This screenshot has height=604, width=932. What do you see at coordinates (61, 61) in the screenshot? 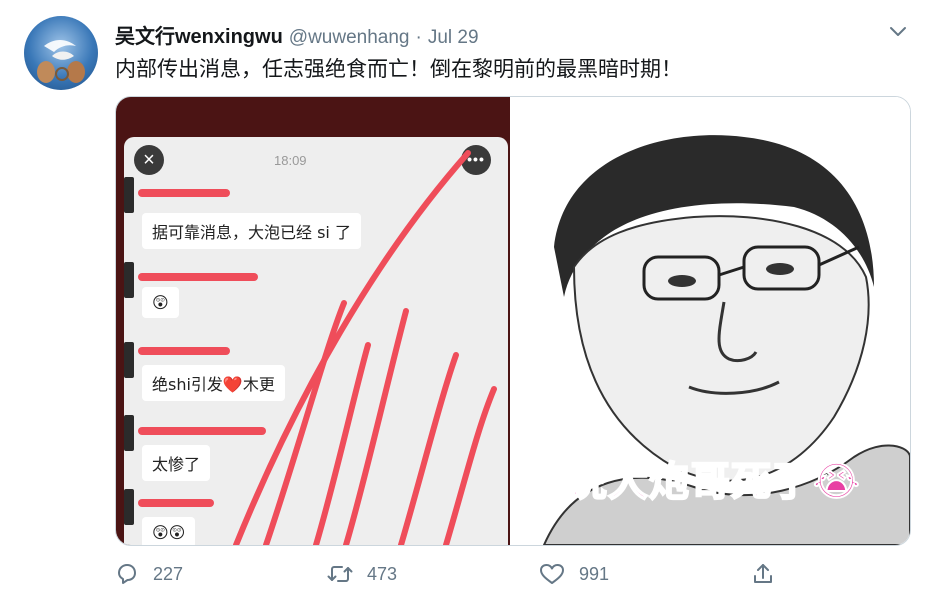
I see `avatar-image` at bounding box center [61, 61].